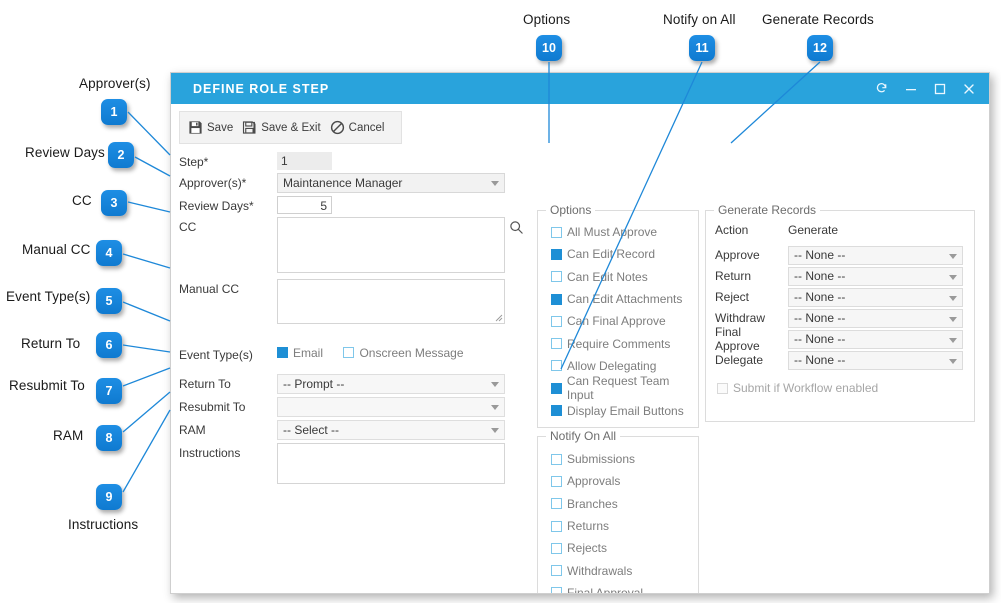 This screenshot has width=1001, height=603. Describe the element at coordinates (109, 345) in the screenshot. I see `callout-badge-6: 6` at that location.